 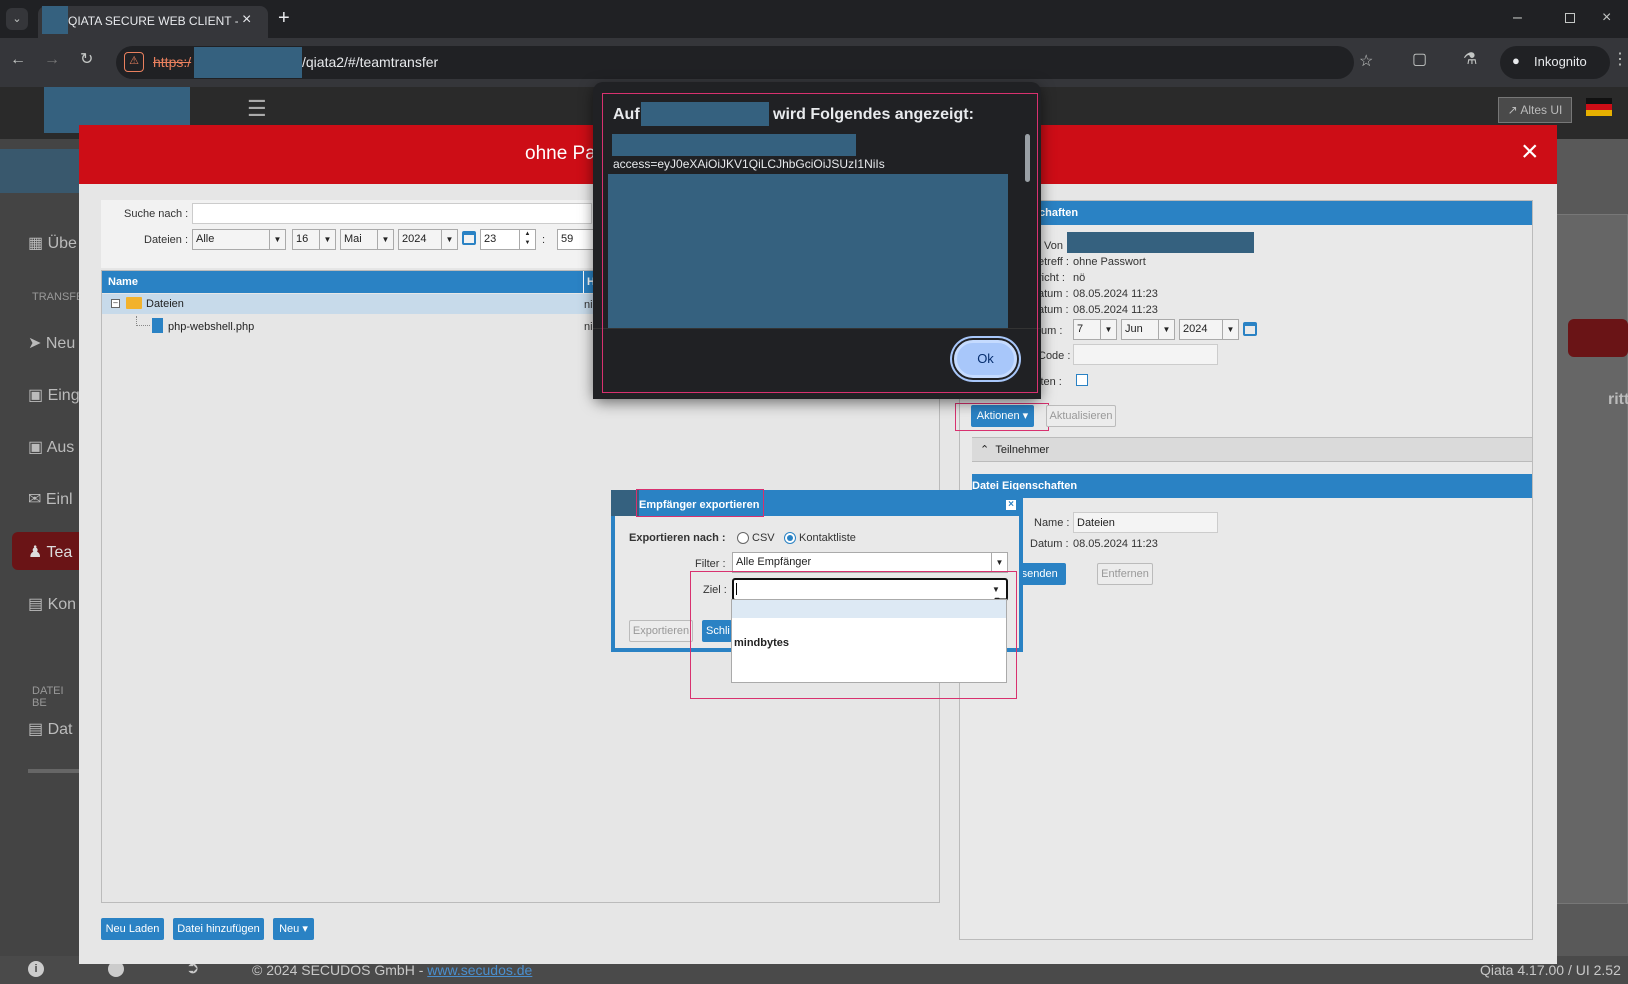 What do you see at coordinates (1082, 380) in the screenshot?
I see `halten-checkbox` at bounding box center [1082, 380].